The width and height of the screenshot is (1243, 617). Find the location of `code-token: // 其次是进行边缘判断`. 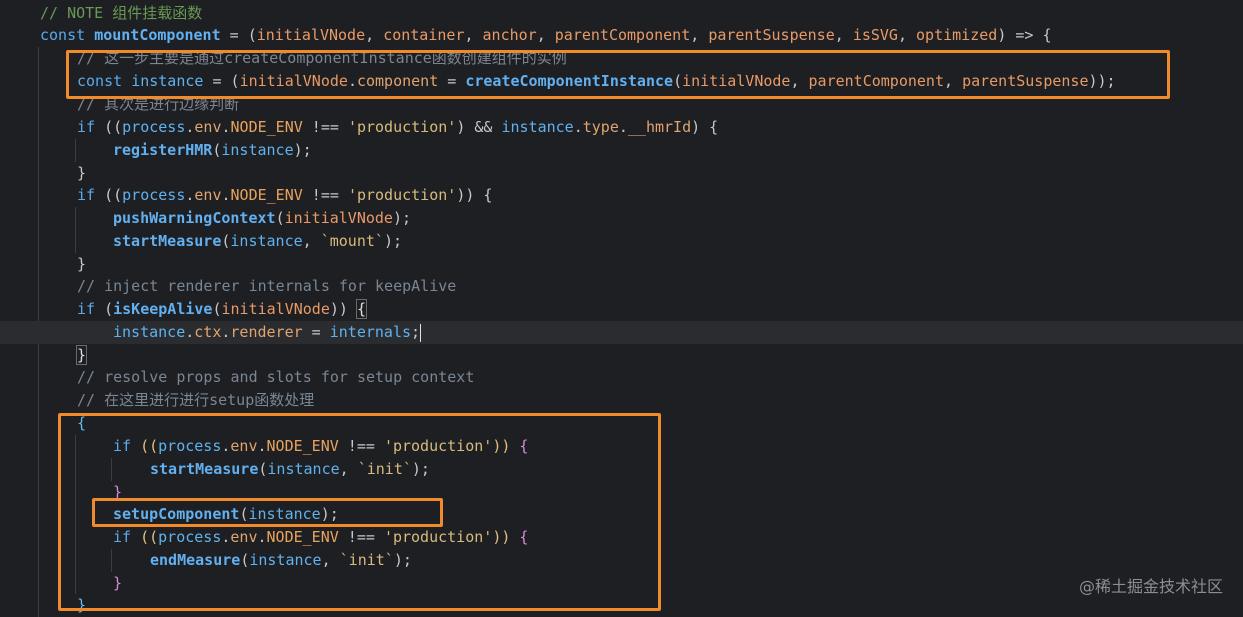

code-token: // 其次是进行边缘判断 is located at coordinates (158, 104).